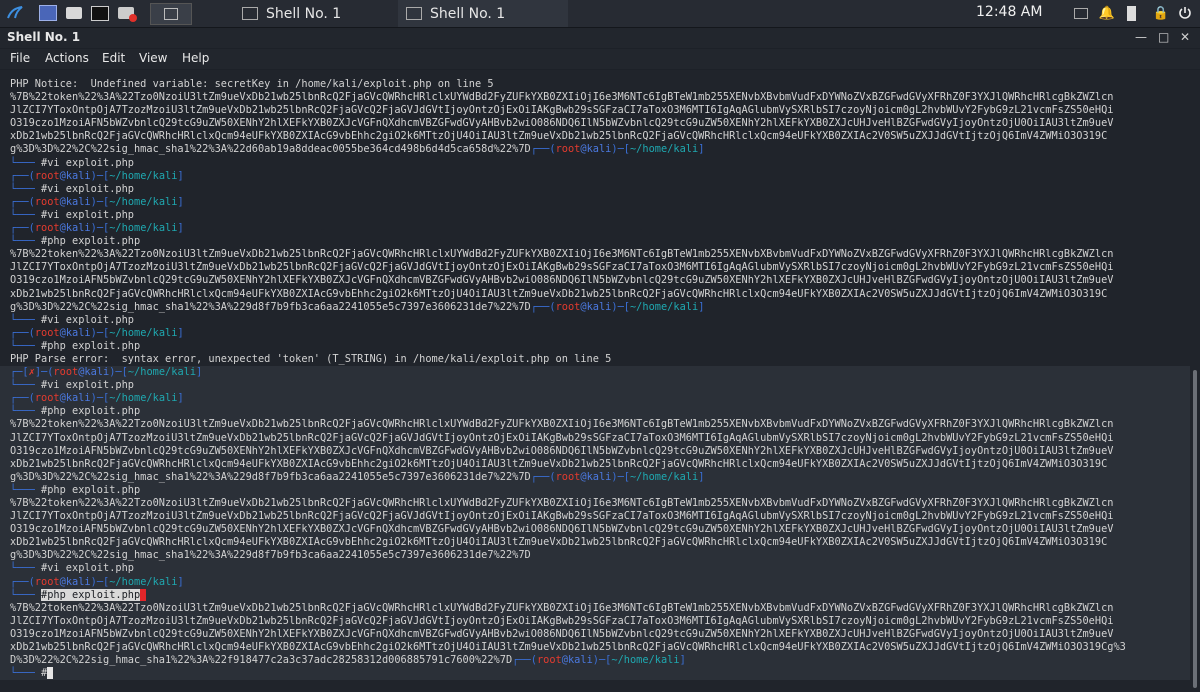  I want to click on desktop-icon, so click(48, 13).